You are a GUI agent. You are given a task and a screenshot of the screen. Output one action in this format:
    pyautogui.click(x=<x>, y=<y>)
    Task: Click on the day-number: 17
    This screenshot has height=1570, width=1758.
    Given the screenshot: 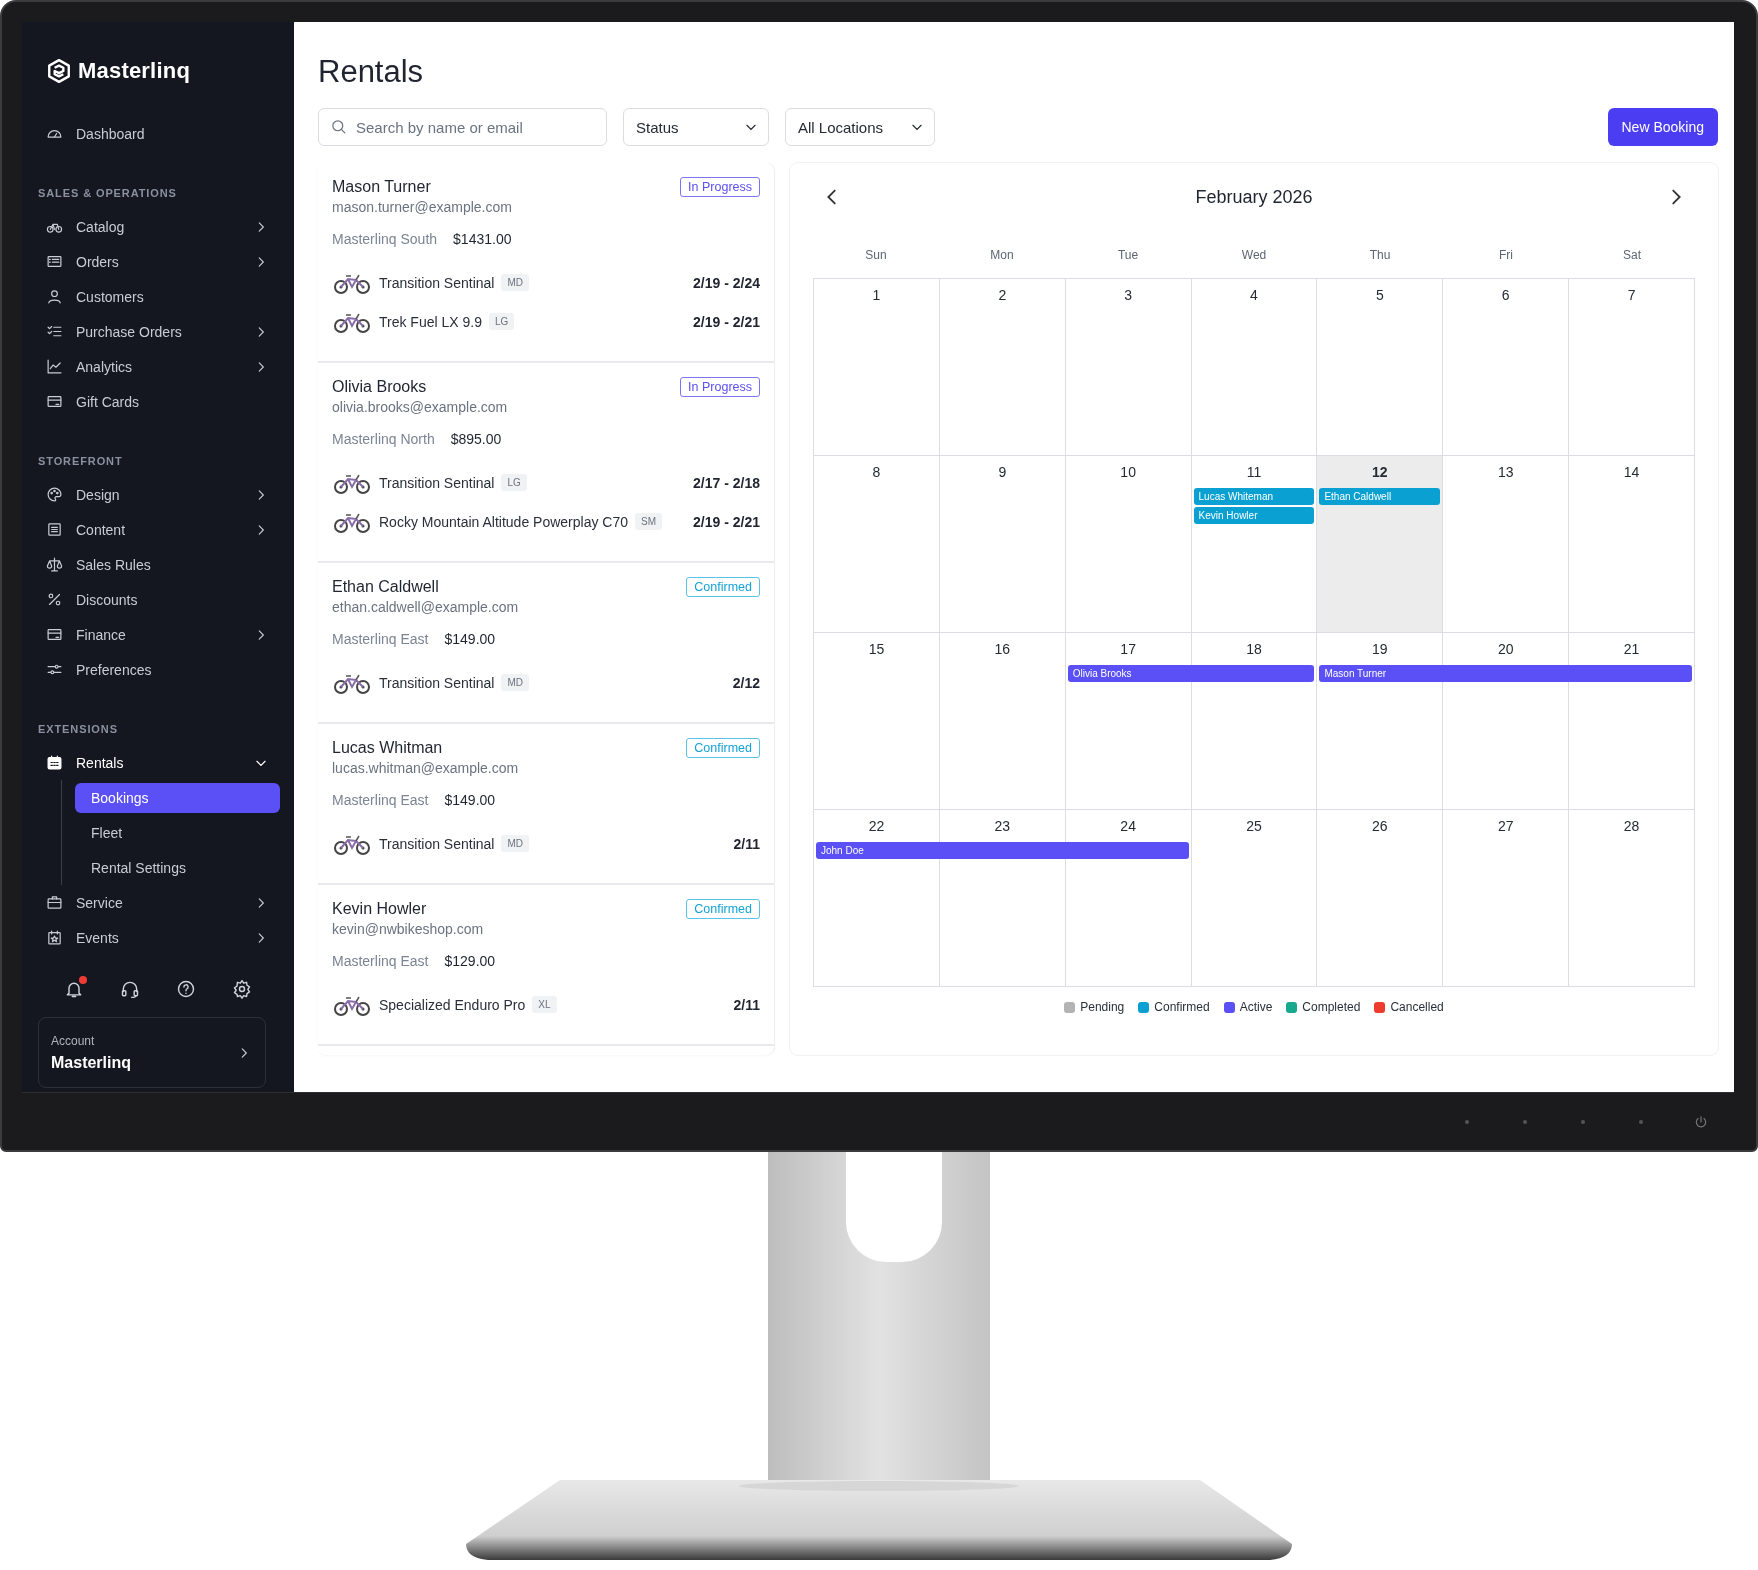 What is the action you would take?
    pyautogui.click(x=1128, y=649)
    